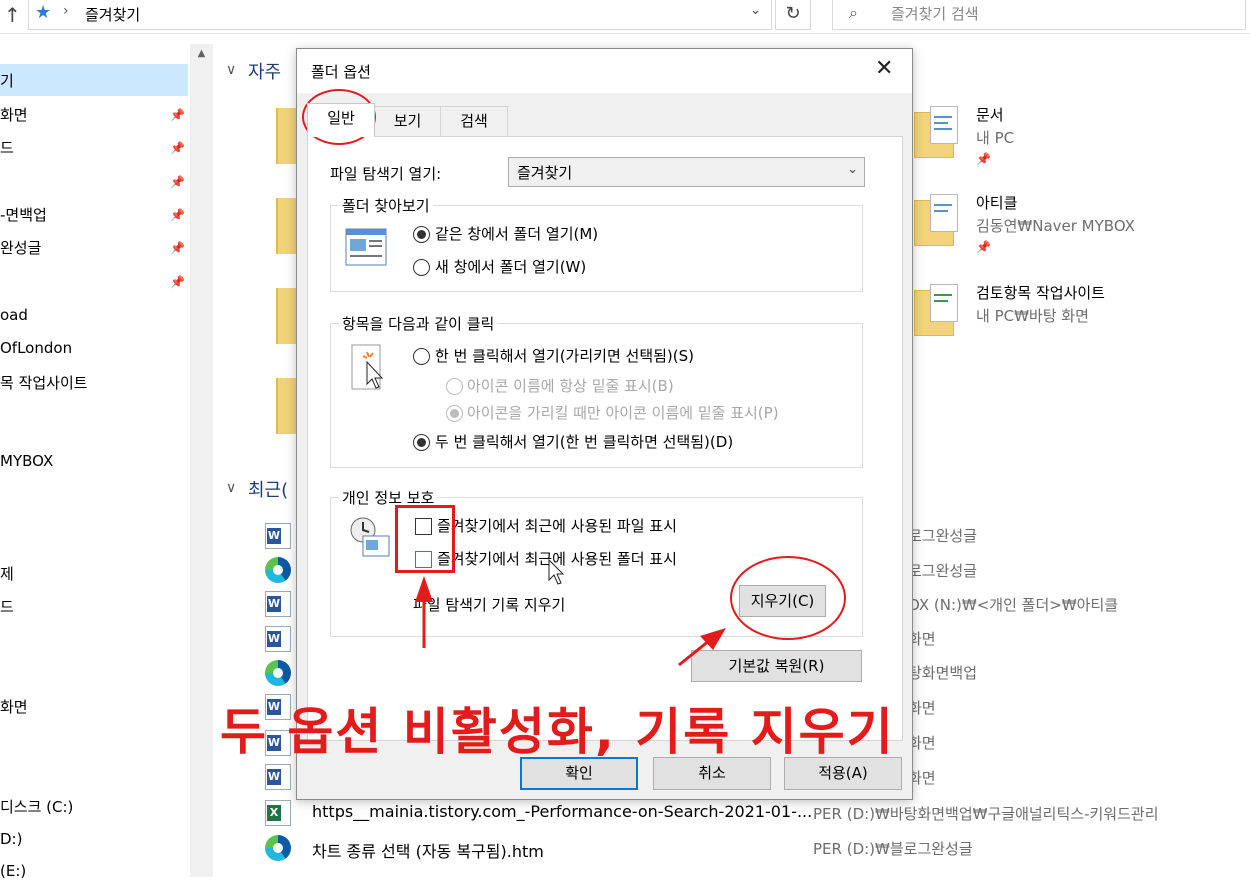  I want to click on nav-item: MYBOX, so click(26, 461).